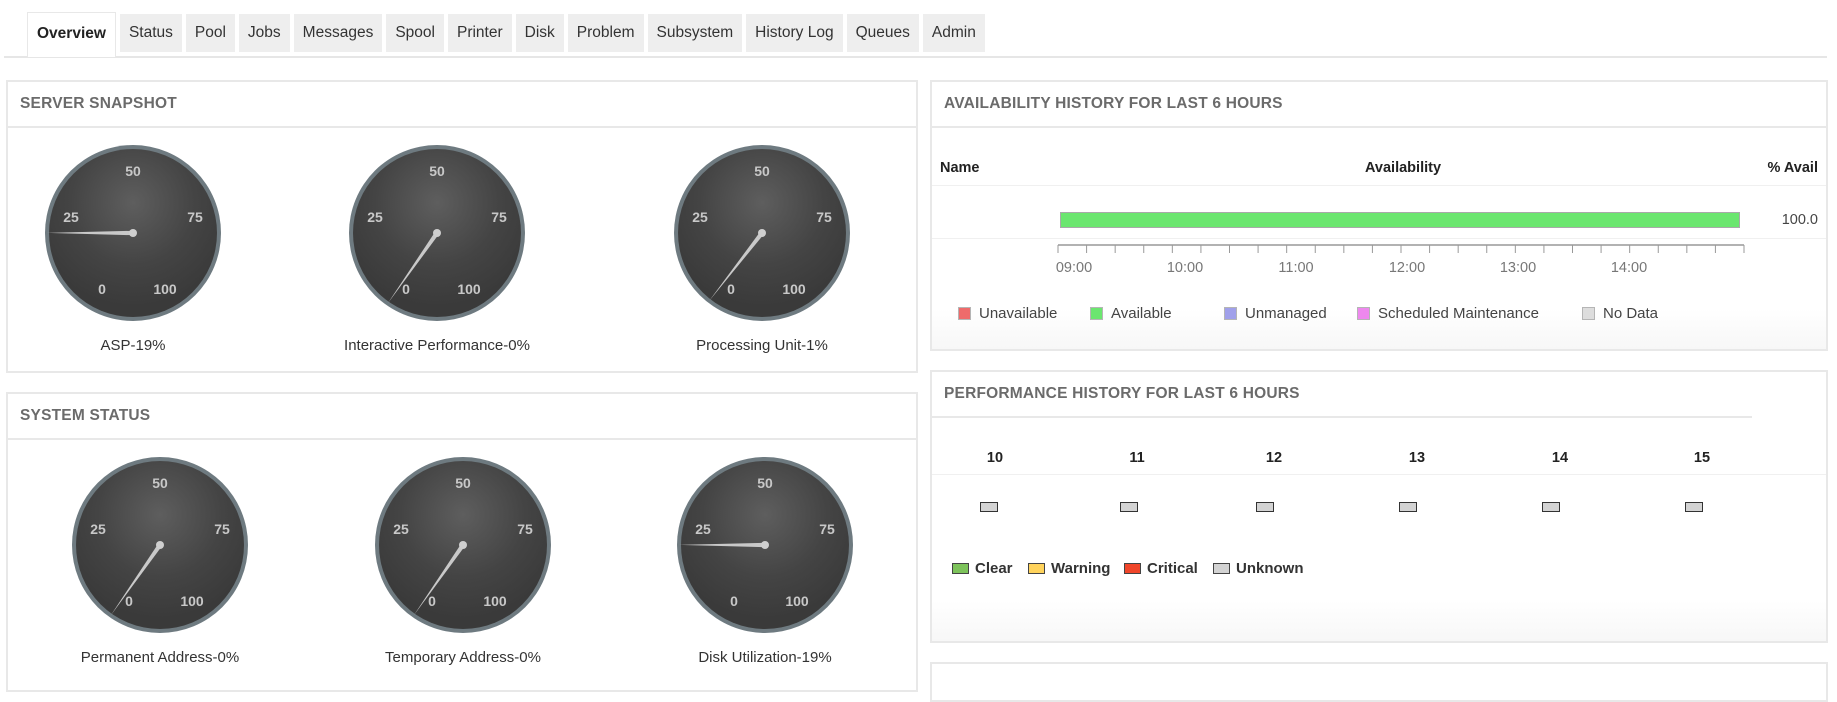 This screenshot has width=1837, height=702. I want to click on gauge-asp: 0 25 50 75 100, so click(133, 233).